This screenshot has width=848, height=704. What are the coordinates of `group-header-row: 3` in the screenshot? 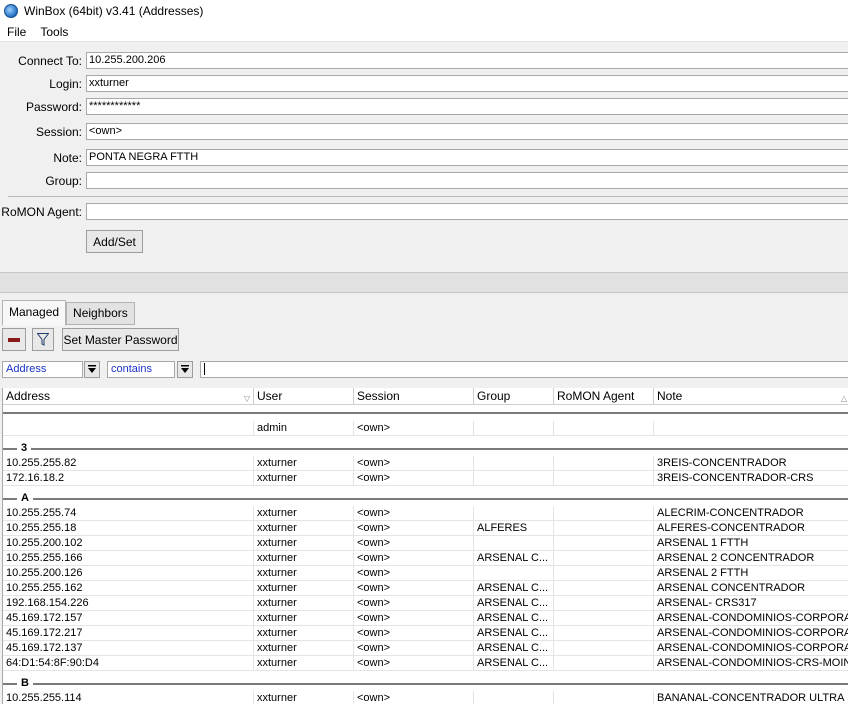 It's located at (425, 448).